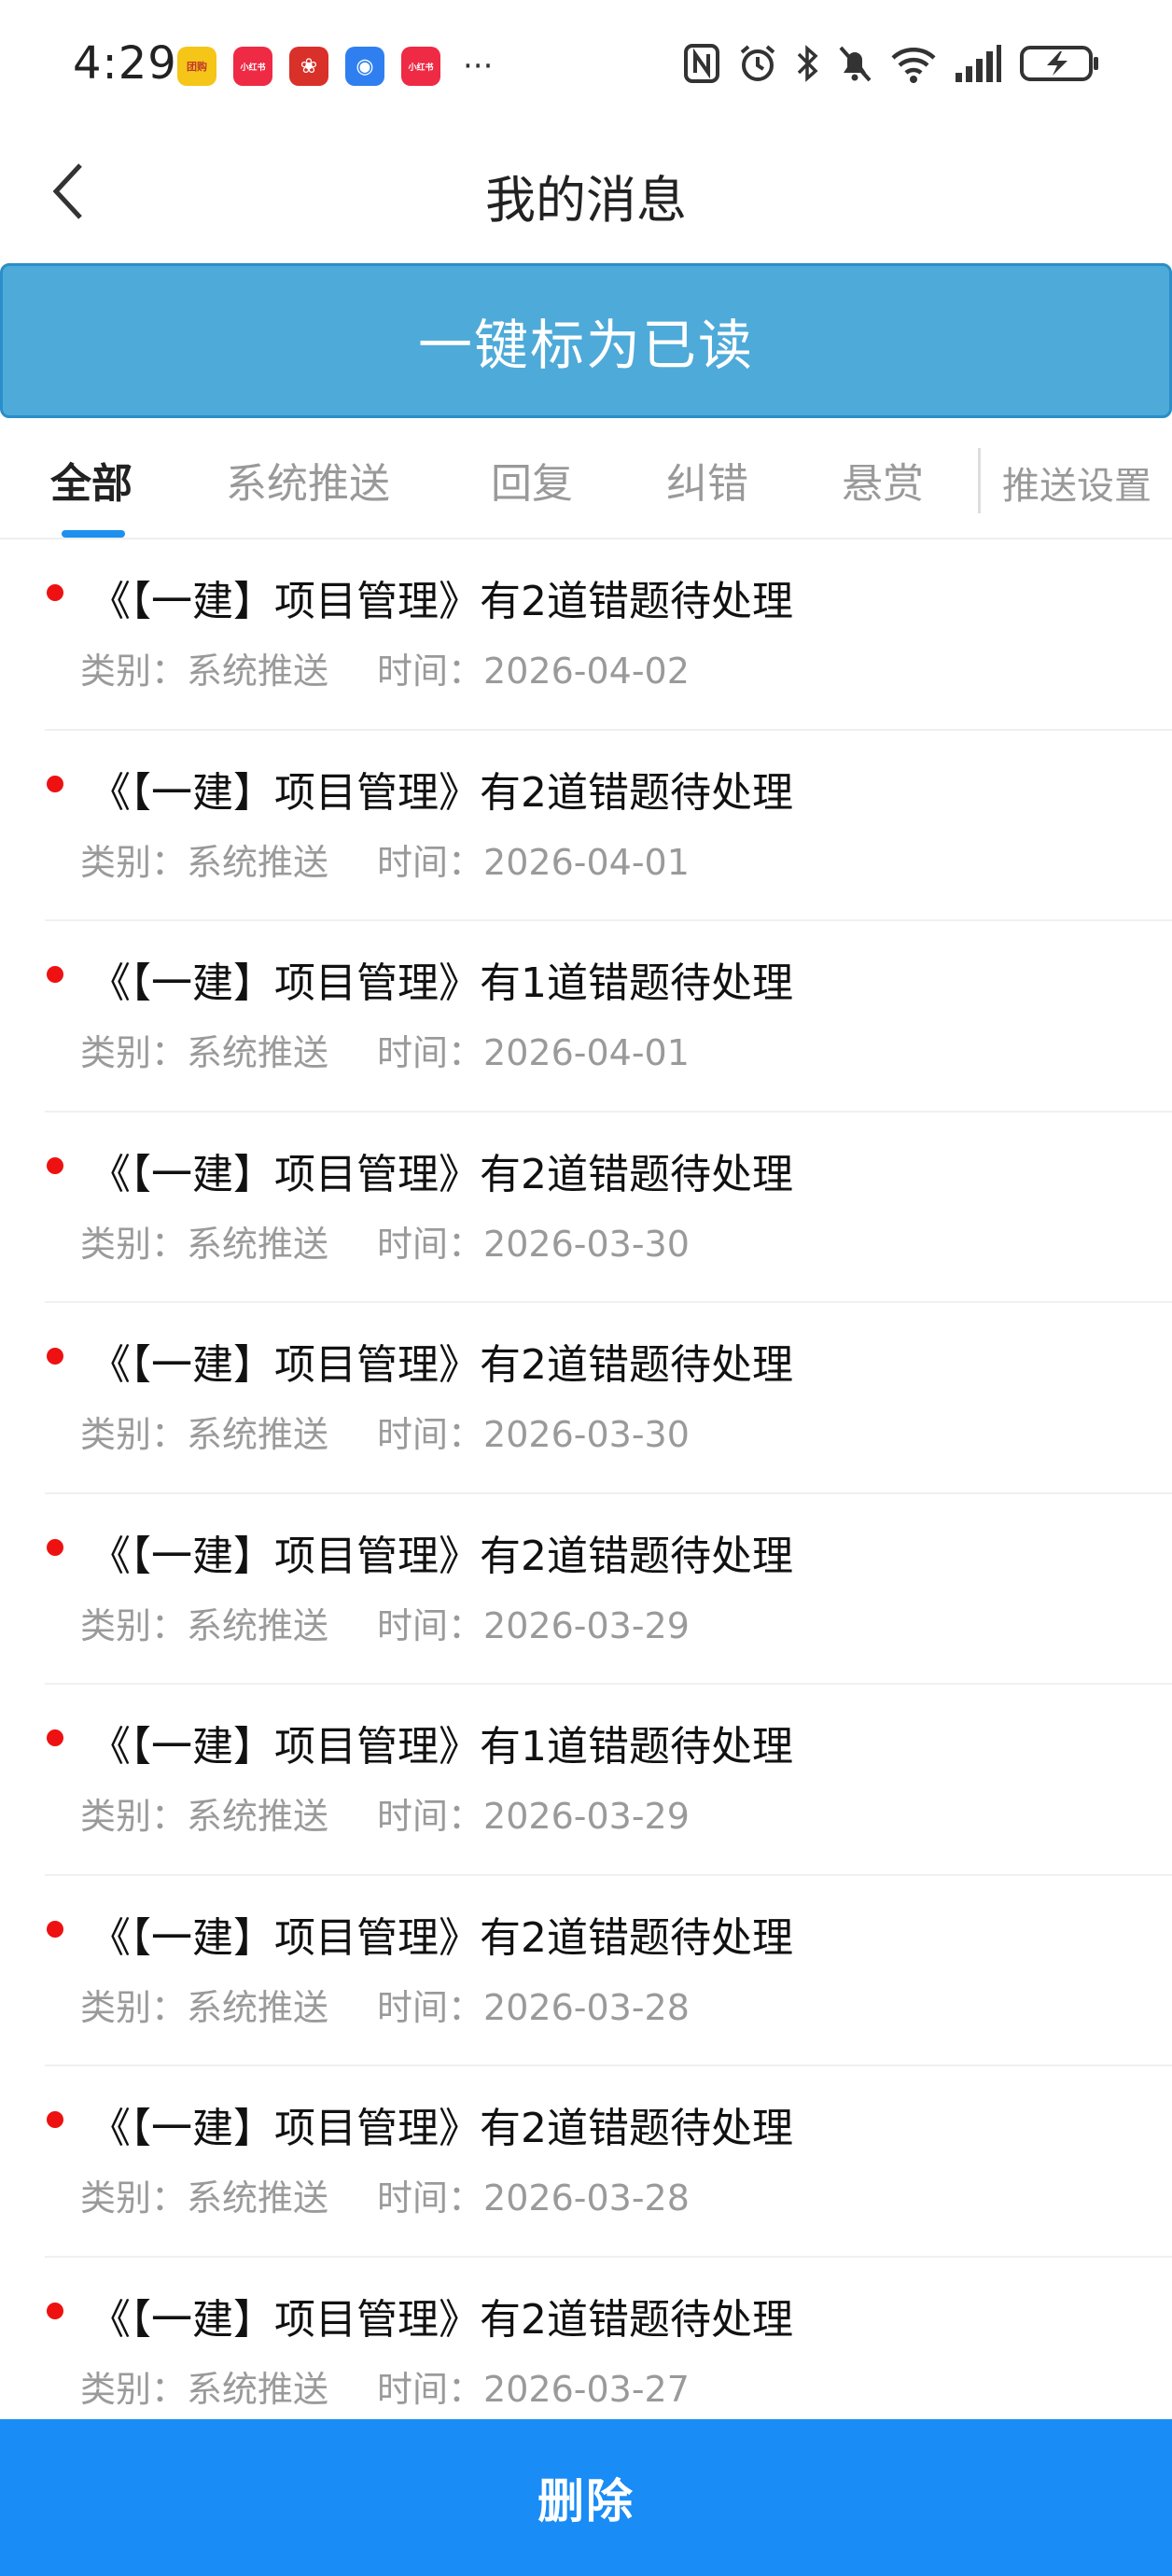  I want to click on wifi-icon, so click(913, 65).